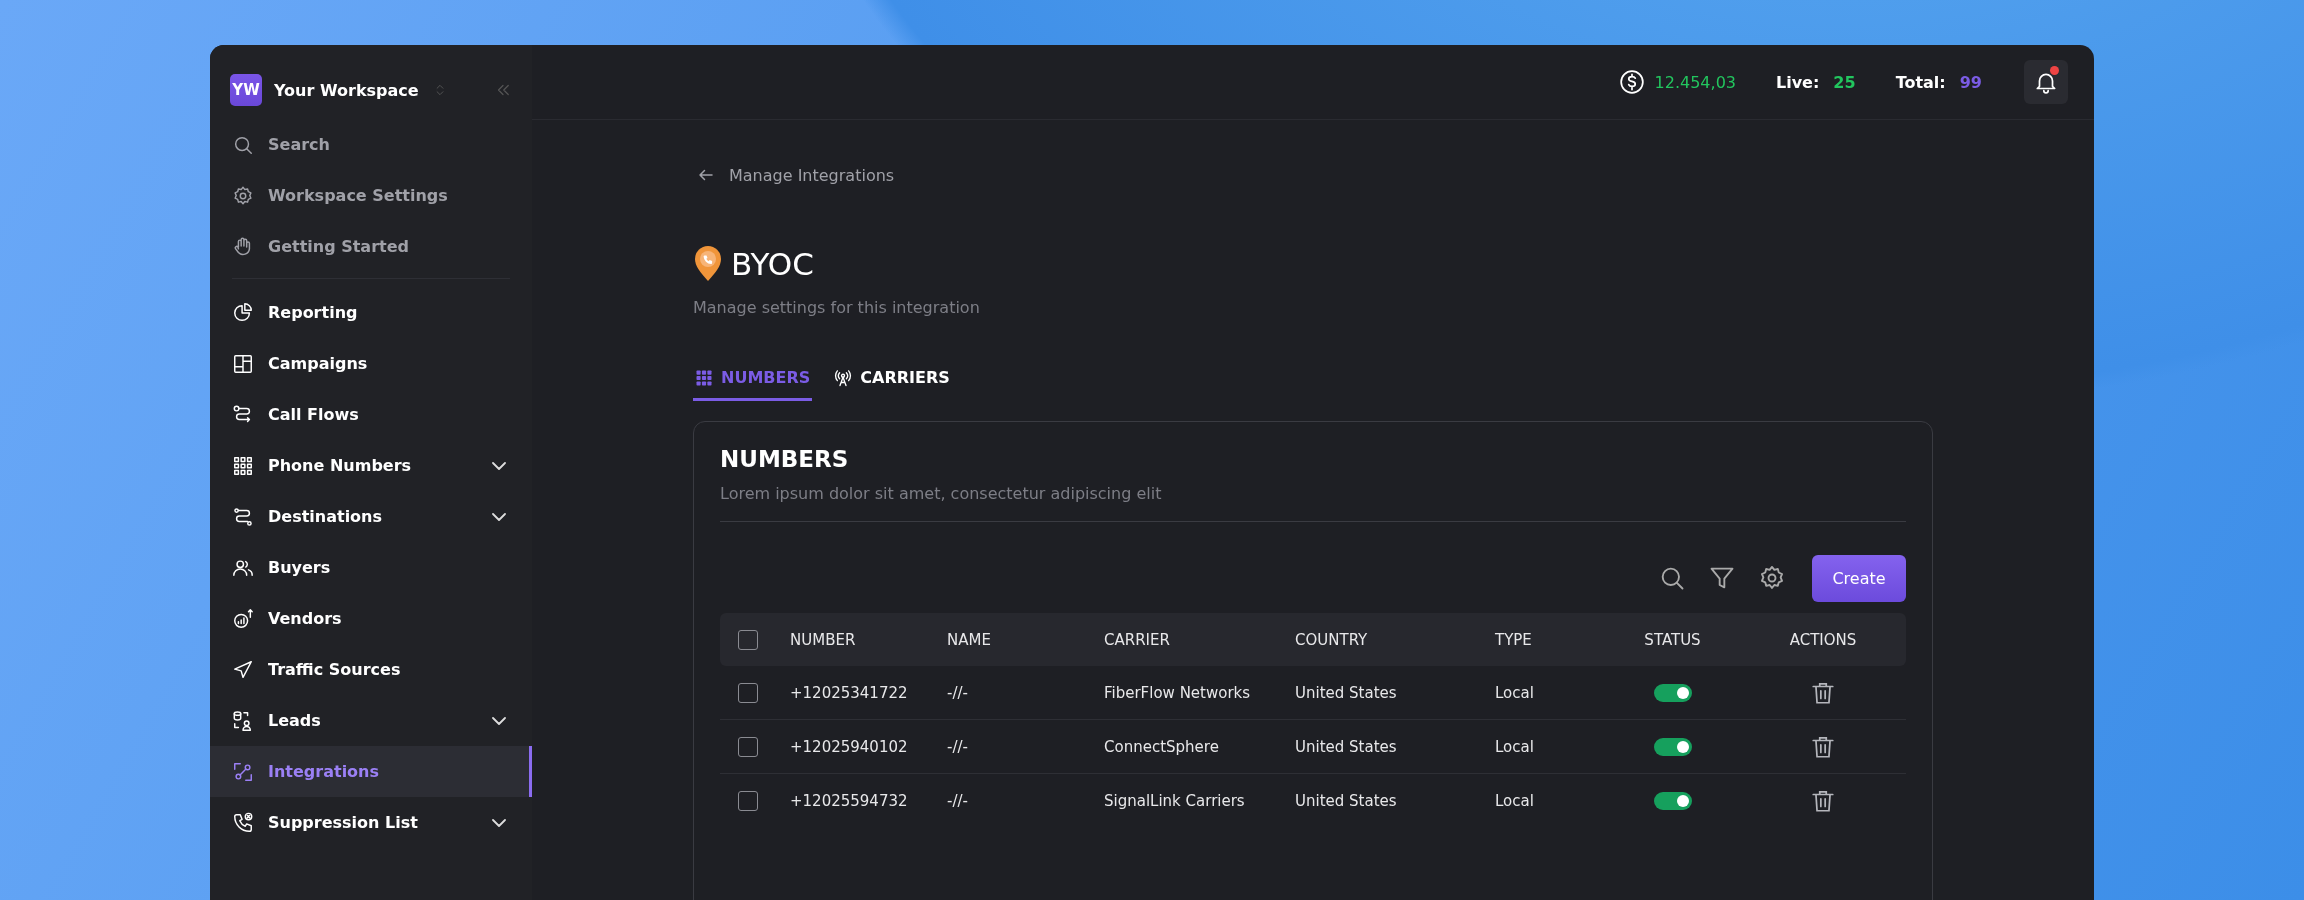 The image size is (2304, 900). Describe the element at coordinates (246, 90) in the screenshot. I see `workspace-avatar: YW` at that location.